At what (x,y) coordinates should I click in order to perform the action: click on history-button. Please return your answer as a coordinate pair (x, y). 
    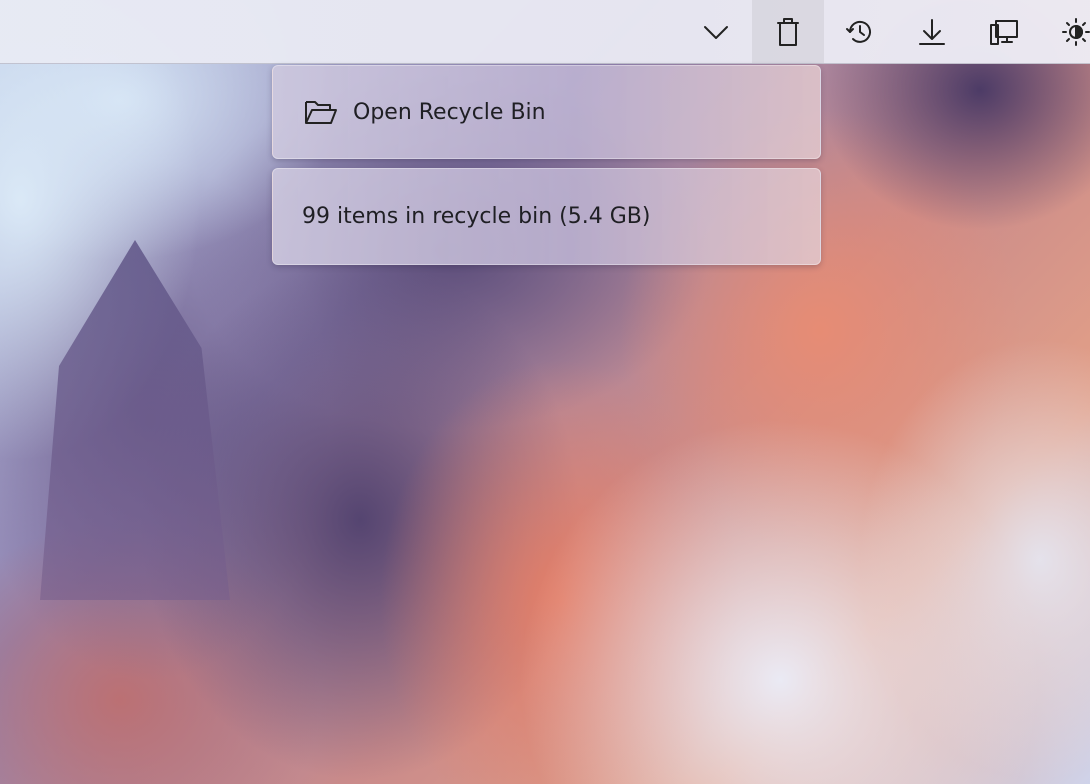
    Looking at the image, I should click on (860, 31).